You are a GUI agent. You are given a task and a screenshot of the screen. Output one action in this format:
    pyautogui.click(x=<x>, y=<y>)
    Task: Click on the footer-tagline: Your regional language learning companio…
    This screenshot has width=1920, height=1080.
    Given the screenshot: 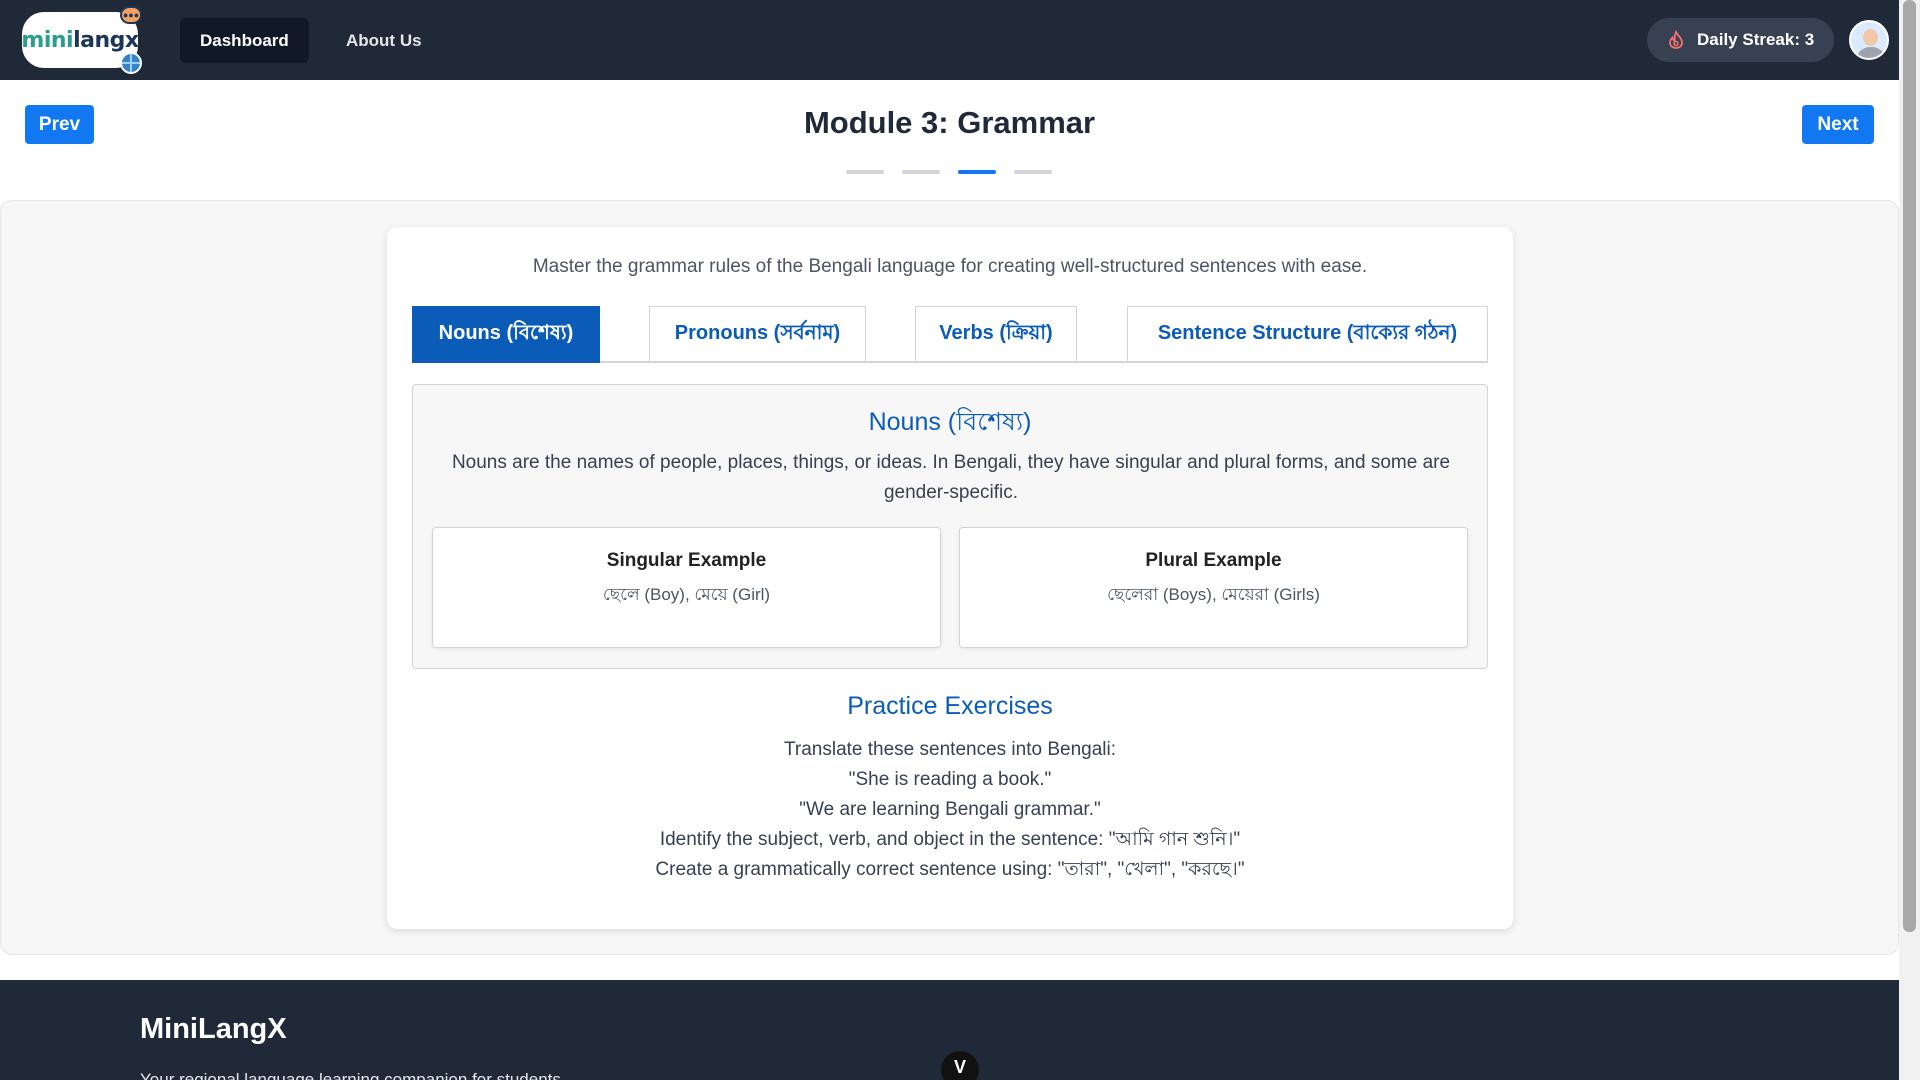 What is the action you would take?
    pyautogui.click(x=350, y=1075)
    